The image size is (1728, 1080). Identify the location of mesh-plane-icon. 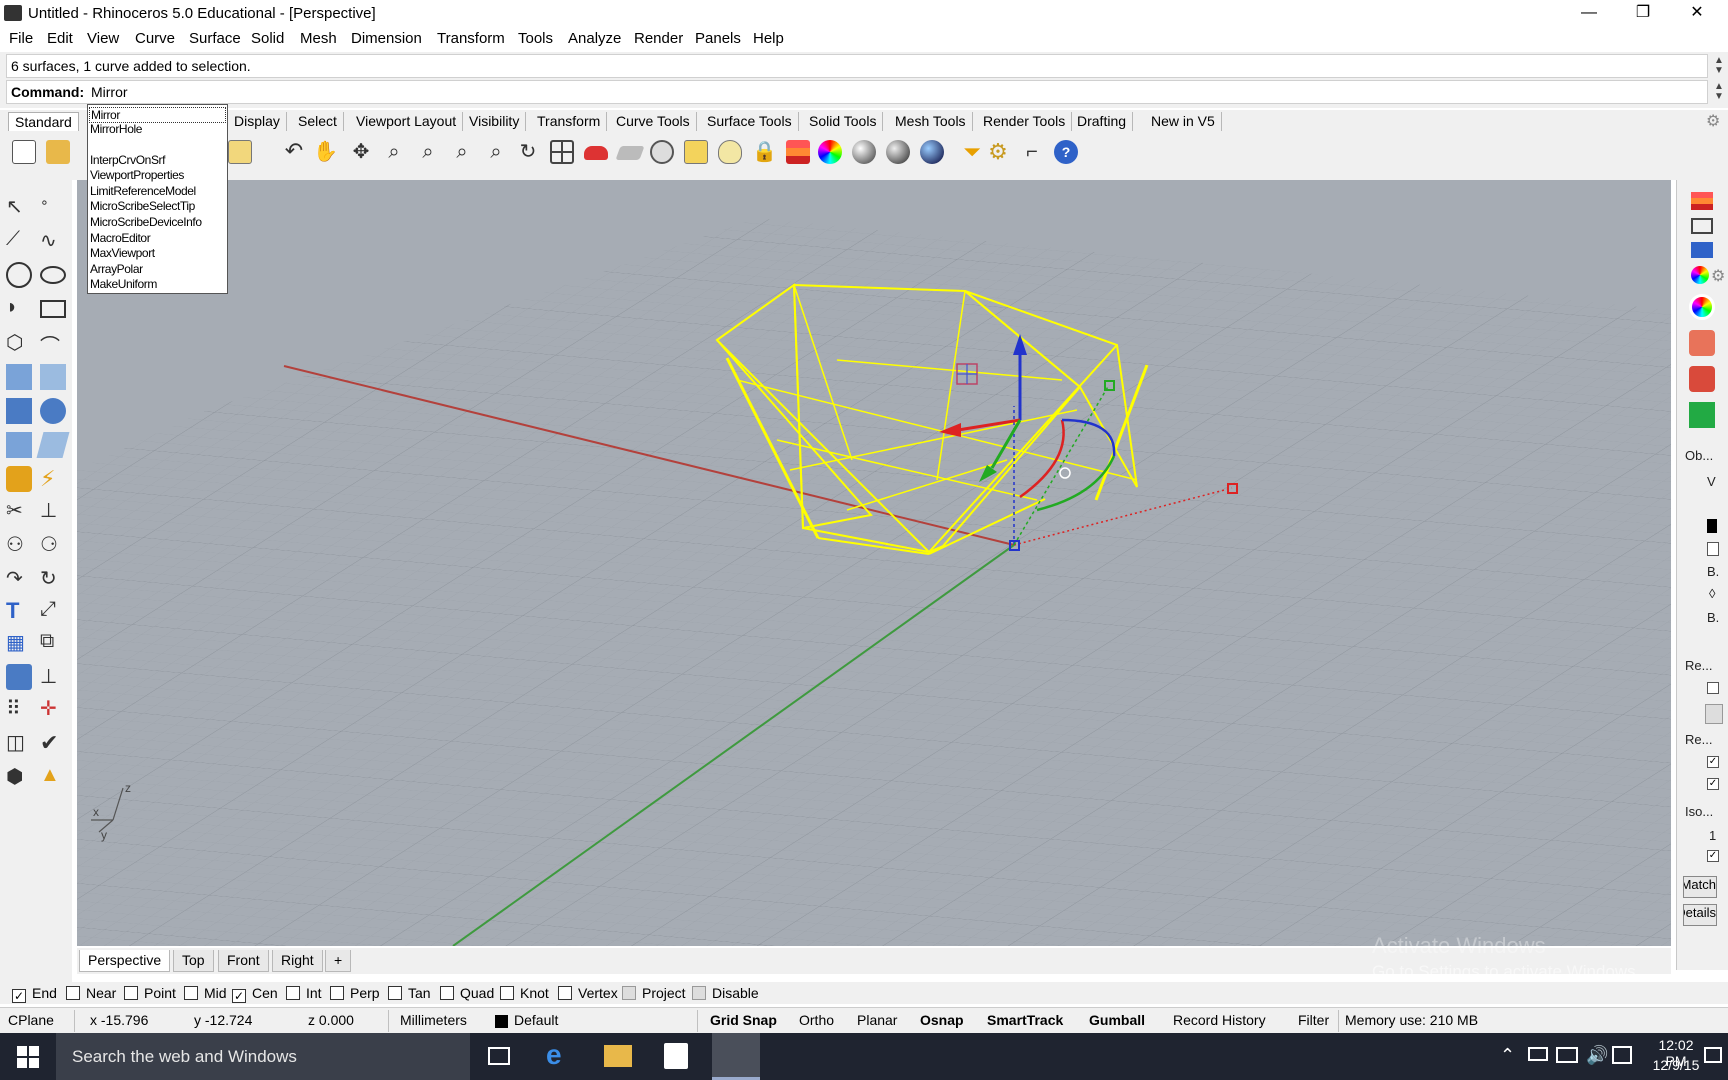
(53, 445).